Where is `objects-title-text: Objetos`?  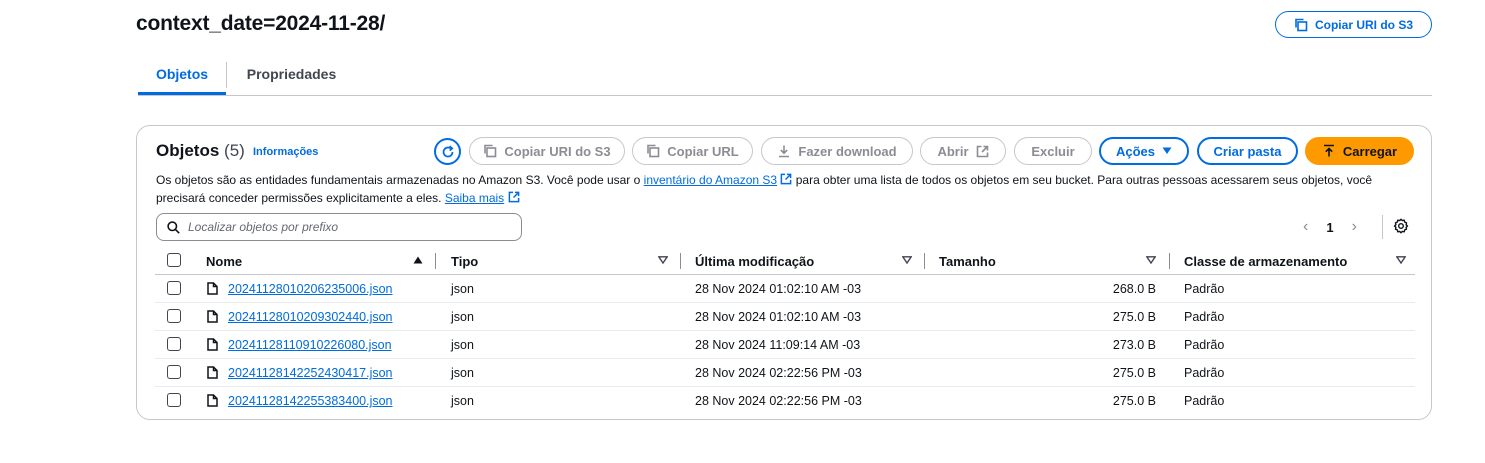
objects-title-text: Objetos is located at coordinates (188, 150).